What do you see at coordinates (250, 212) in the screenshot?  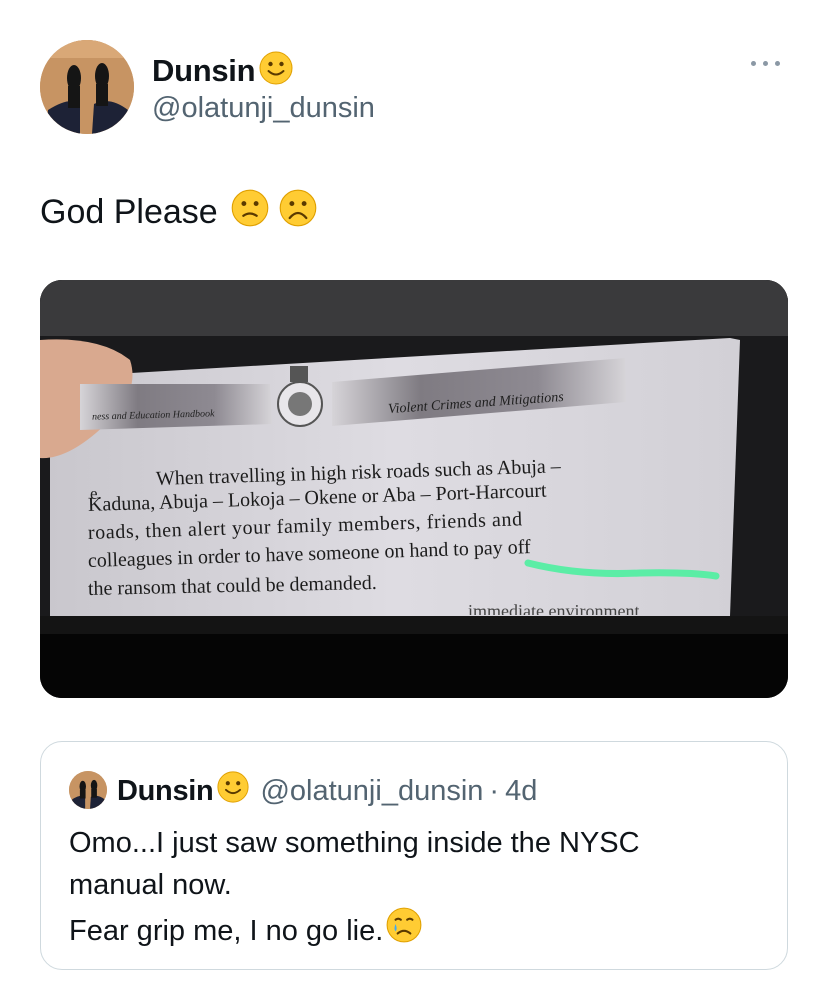 I see `slightly-frowning-face-icon` at bounding box center [250, 212].